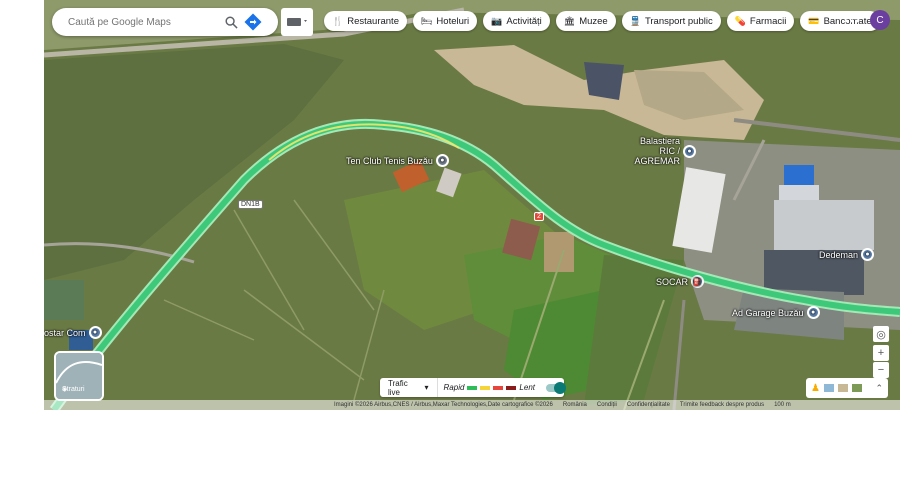  What do you see at coordinates (607, 405) in the screenshot?
I see `terms-link: Condiții` at bounding box center [607, 405].